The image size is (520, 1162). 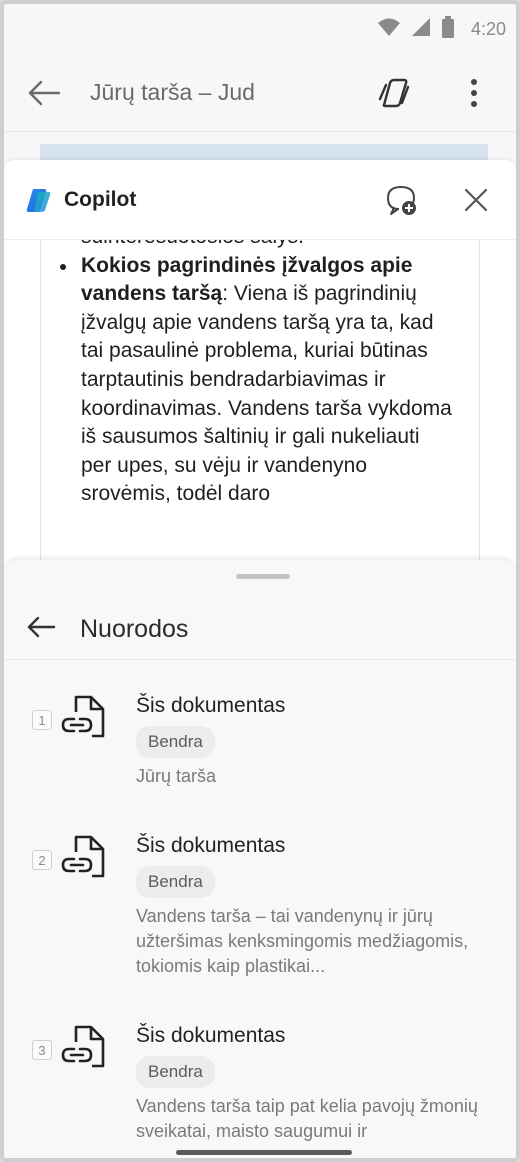 I want to click on more-vertical-icon, so click(x=474, y=92).